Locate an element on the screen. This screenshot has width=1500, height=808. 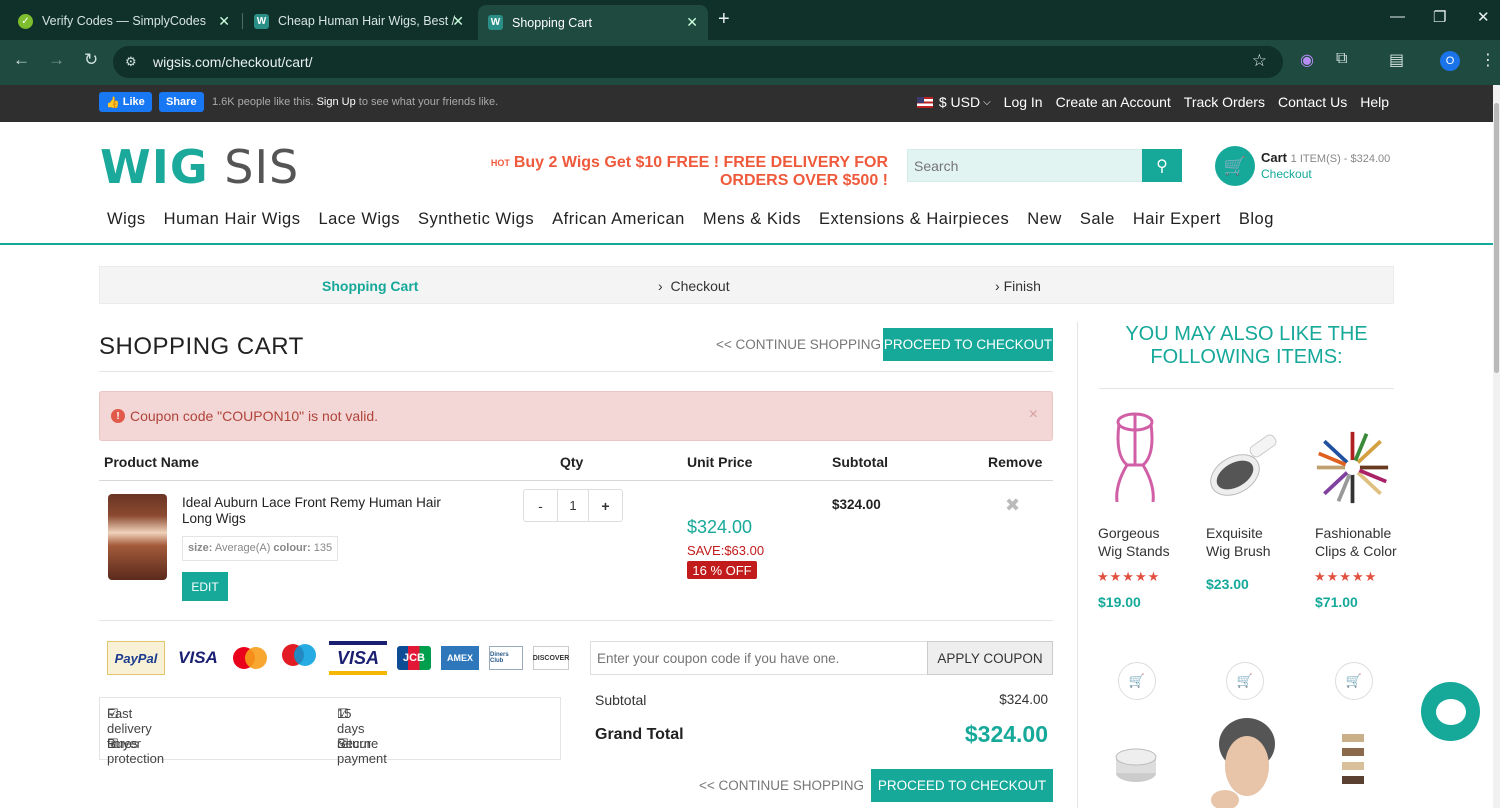
rating-stars: ★★★★★ is located at coordinates (1346, 576).